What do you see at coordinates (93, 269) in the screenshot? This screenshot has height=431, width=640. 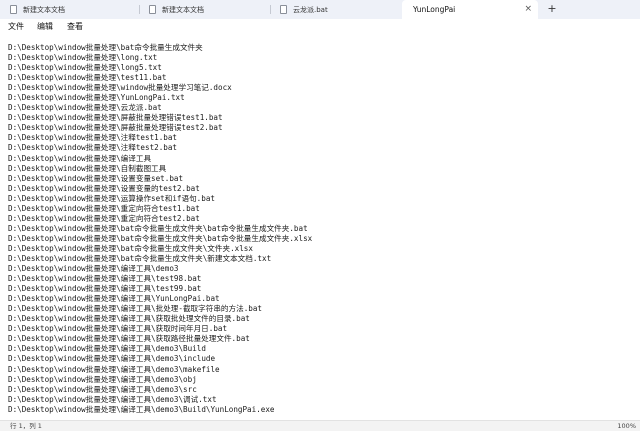 I see `text-line: D:\Desktop\window批量处理\编译工具\demo3` at bounding box center [93, 269].